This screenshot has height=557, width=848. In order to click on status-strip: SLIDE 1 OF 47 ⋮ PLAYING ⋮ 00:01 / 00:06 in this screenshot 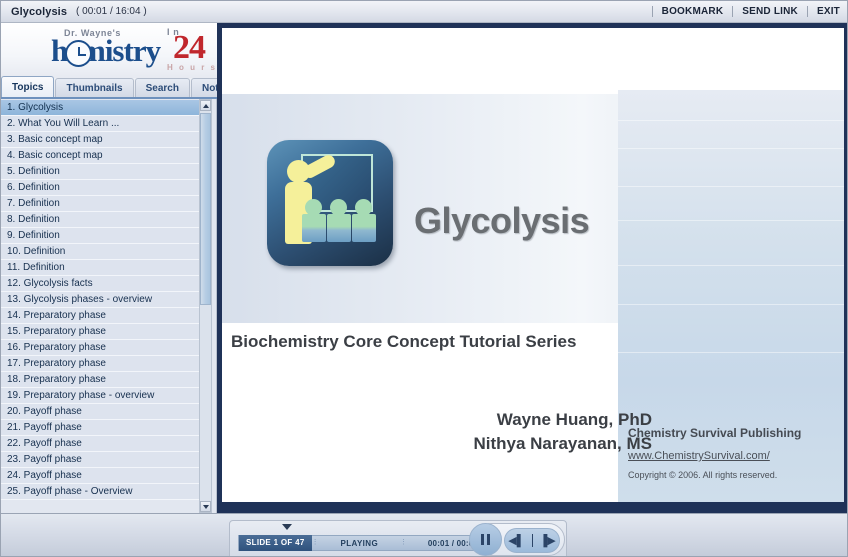, I will do `click(369, 543)`.